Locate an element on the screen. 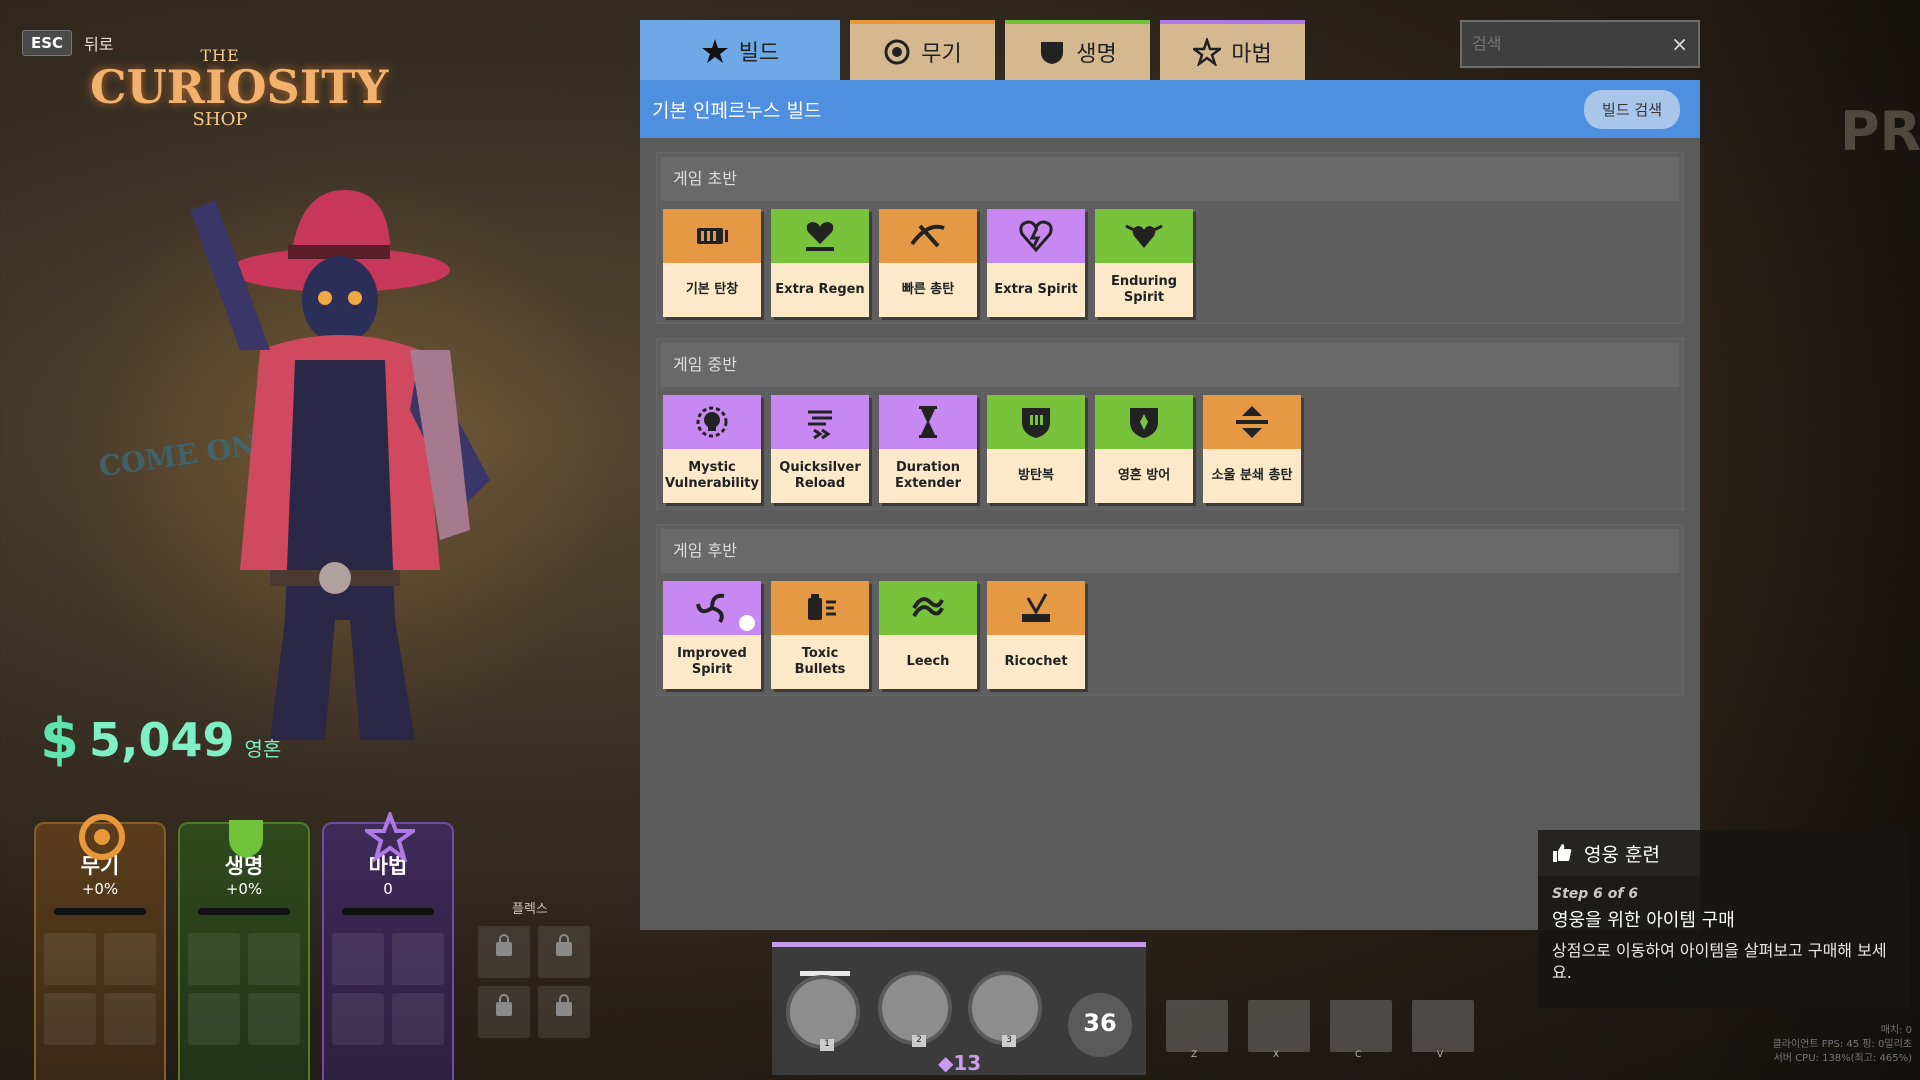 The image size is (1920, 1080). perf-line: 서버 CPU: 138%(최고: 465%) is located at coordinates (1842, 1058).